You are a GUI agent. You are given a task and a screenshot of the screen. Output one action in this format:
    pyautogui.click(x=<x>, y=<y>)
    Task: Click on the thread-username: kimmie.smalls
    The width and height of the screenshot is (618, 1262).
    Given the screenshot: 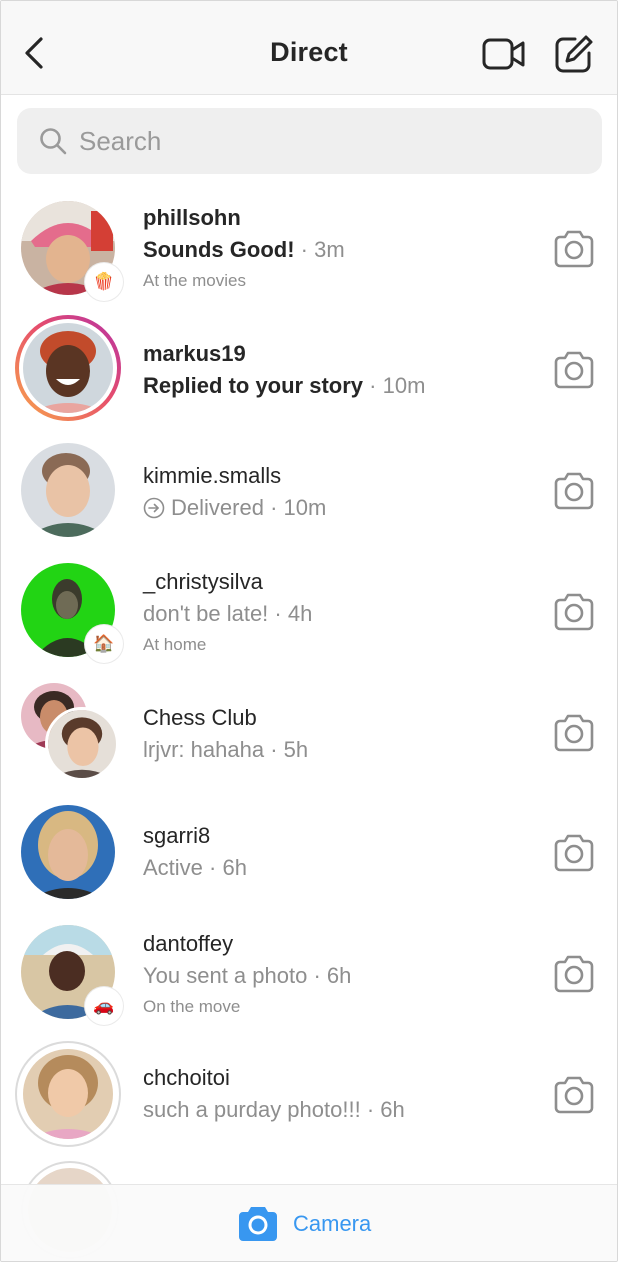 What is the action you would take?
    pyautogui.click(x=212, y=475)
    